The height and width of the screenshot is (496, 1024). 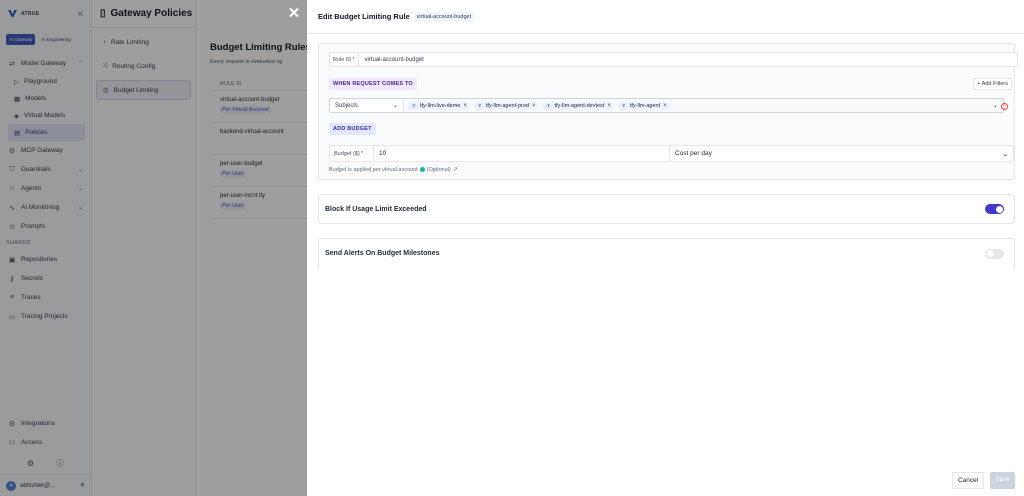 I want to click on nav-integrations: ⚙ Integrations, so click(x=45, y=423).